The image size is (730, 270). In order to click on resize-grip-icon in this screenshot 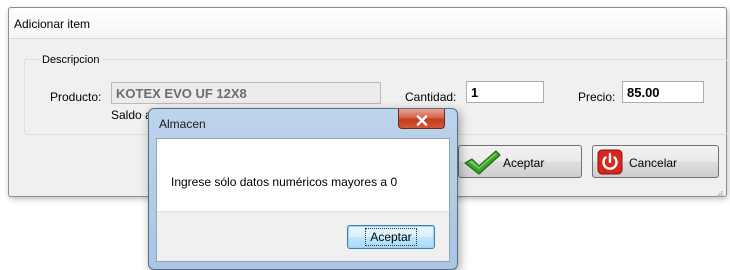, I will do `click(719, 191)`.